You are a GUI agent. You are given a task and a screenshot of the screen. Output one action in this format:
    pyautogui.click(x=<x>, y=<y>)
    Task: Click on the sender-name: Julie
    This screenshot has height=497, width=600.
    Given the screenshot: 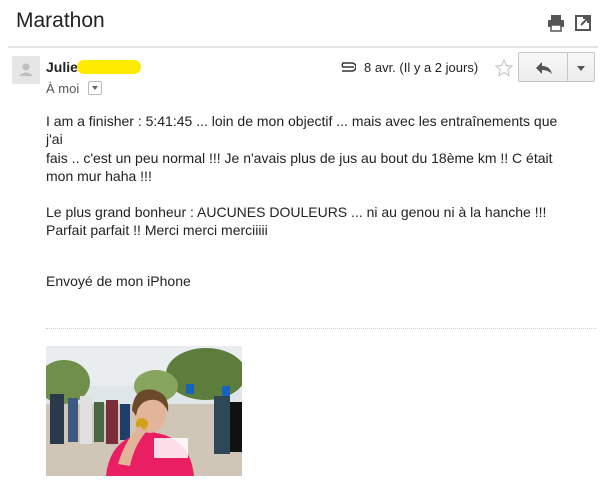 What is the action you would take?
    pyautogui.click(x=62, y=67)
    